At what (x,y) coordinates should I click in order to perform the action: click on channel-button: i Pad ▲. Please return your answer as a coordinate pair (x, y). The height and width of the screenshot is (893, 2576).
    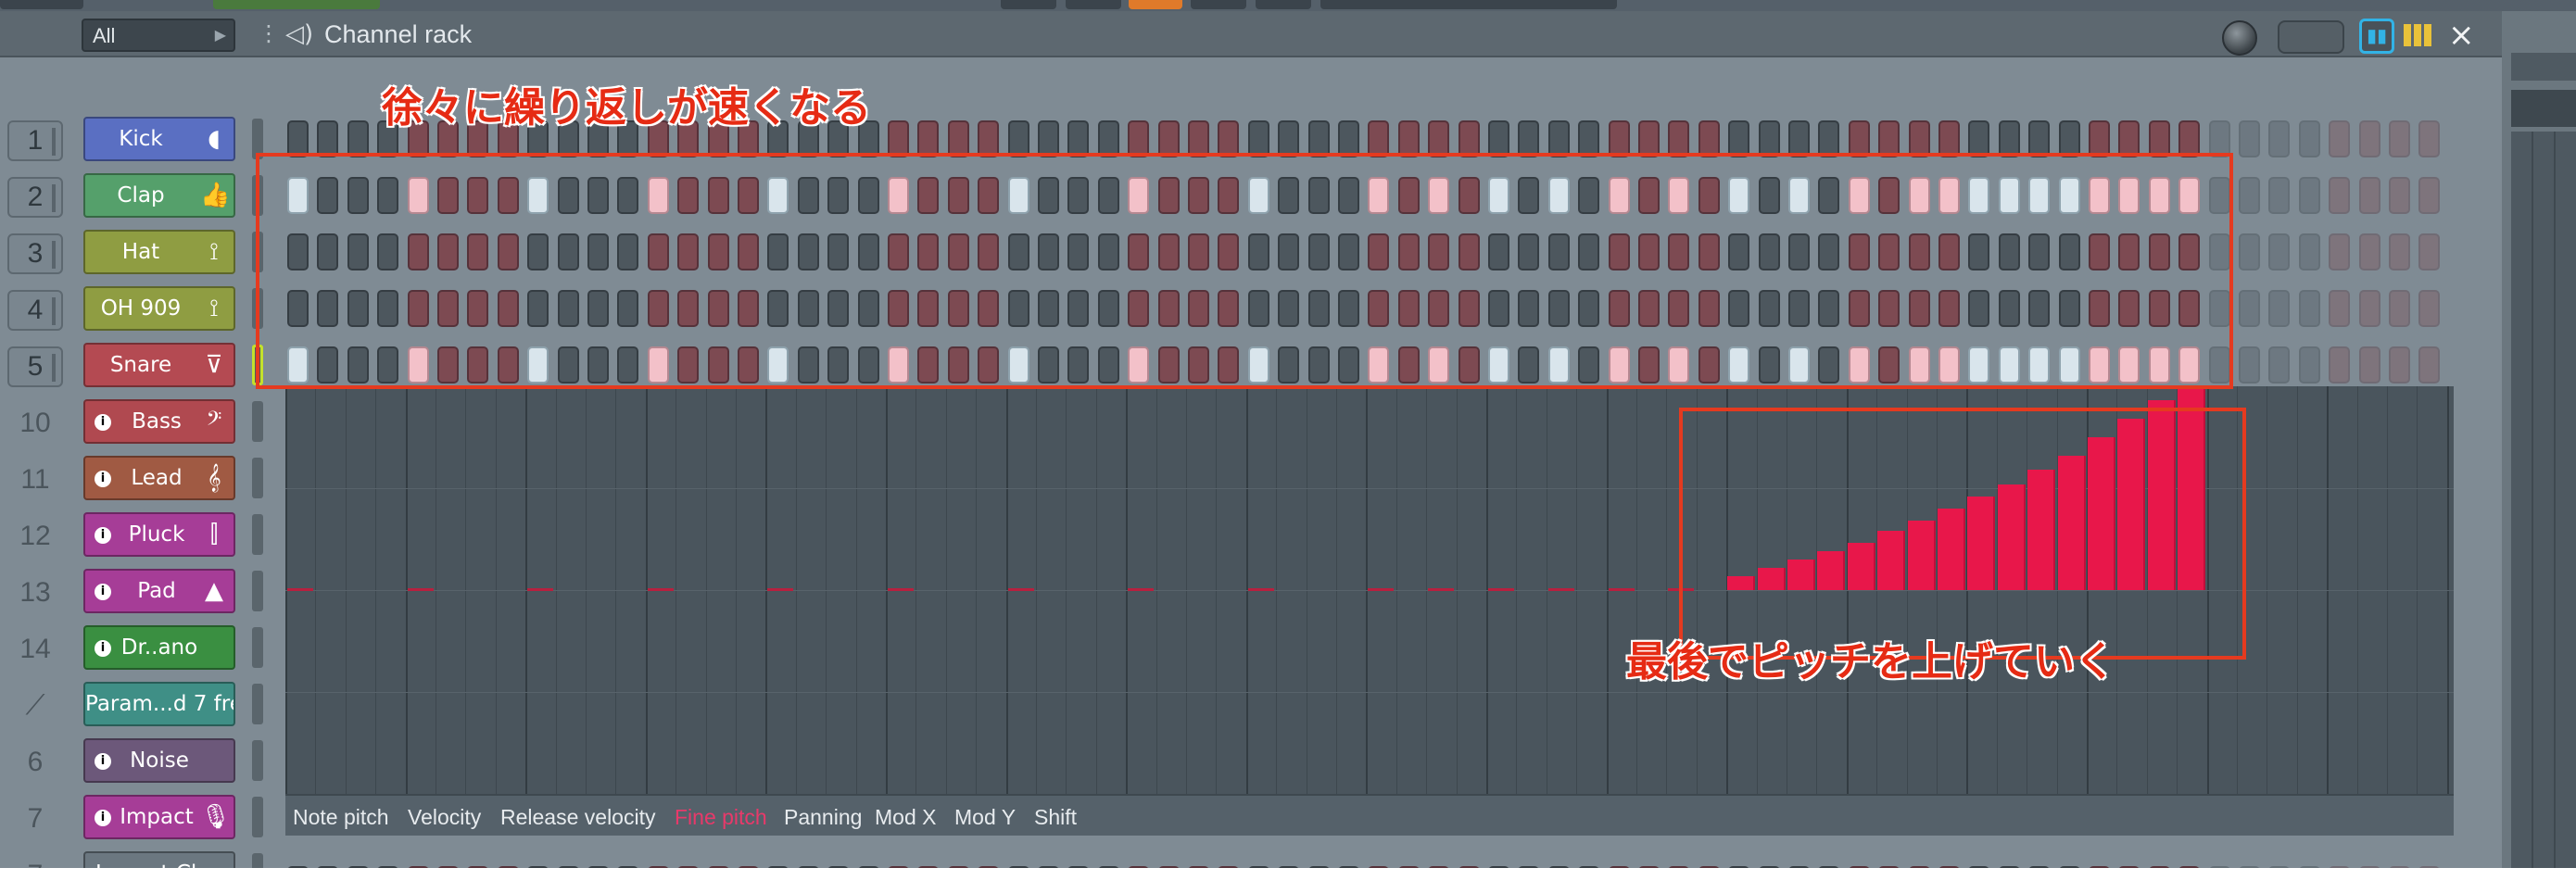
    Looking at the image, I should click on (159, 591).